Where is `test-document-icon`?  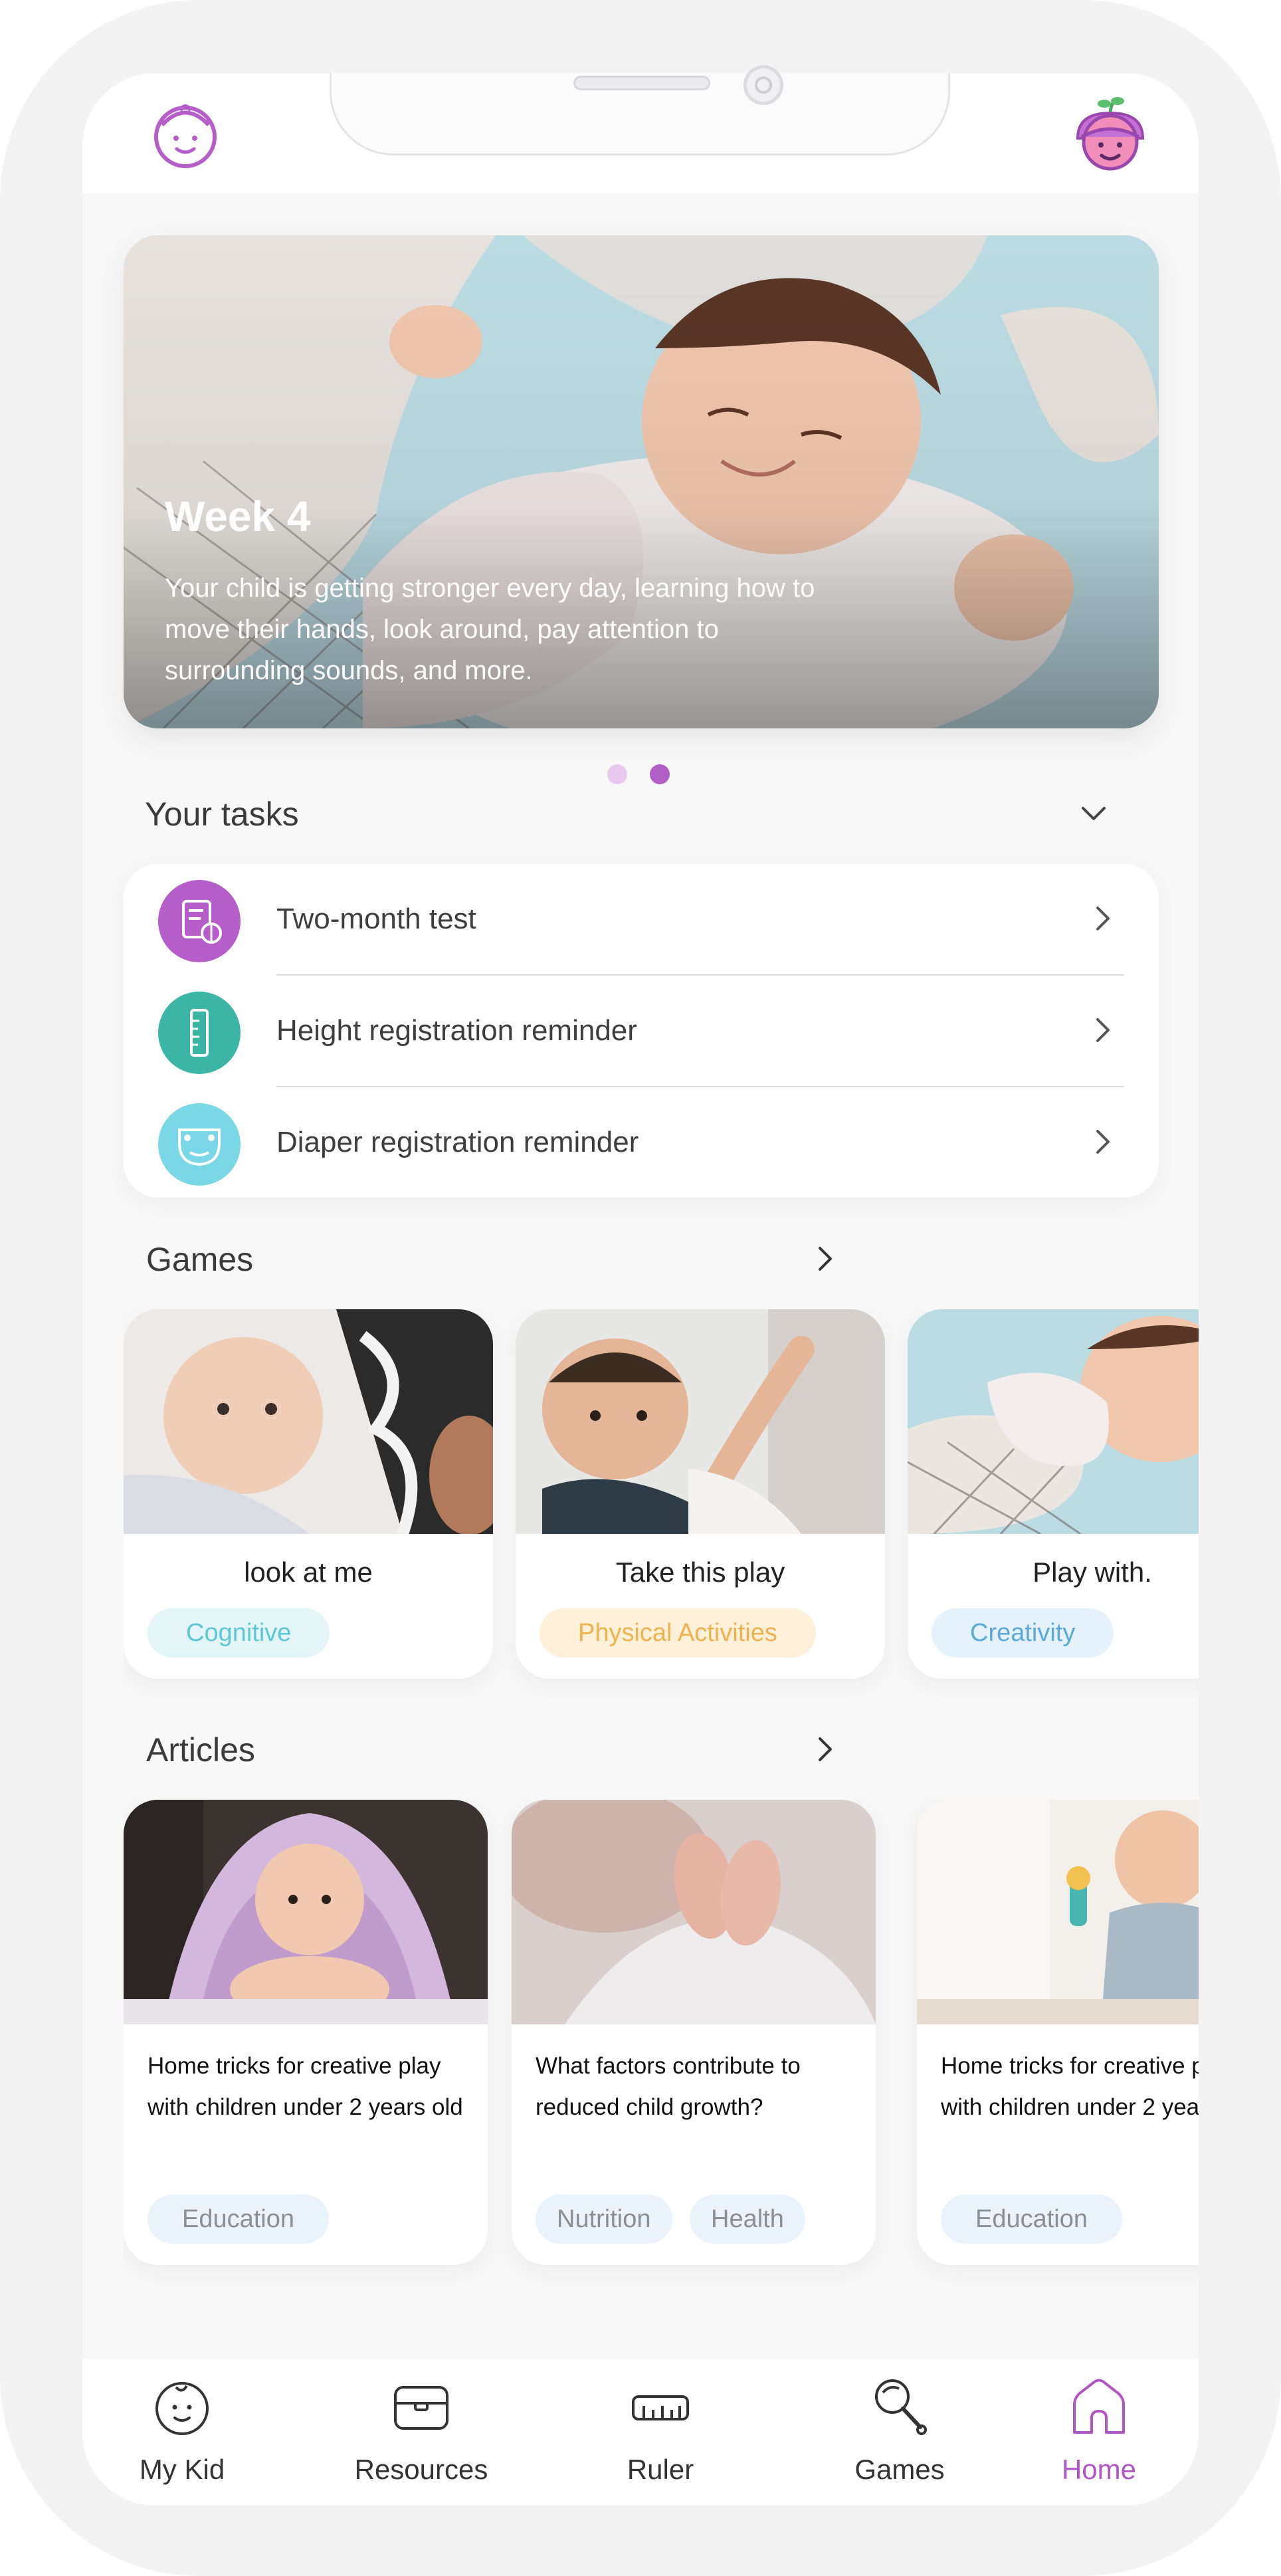 test-document-icon is located at coordinates (199, 921).